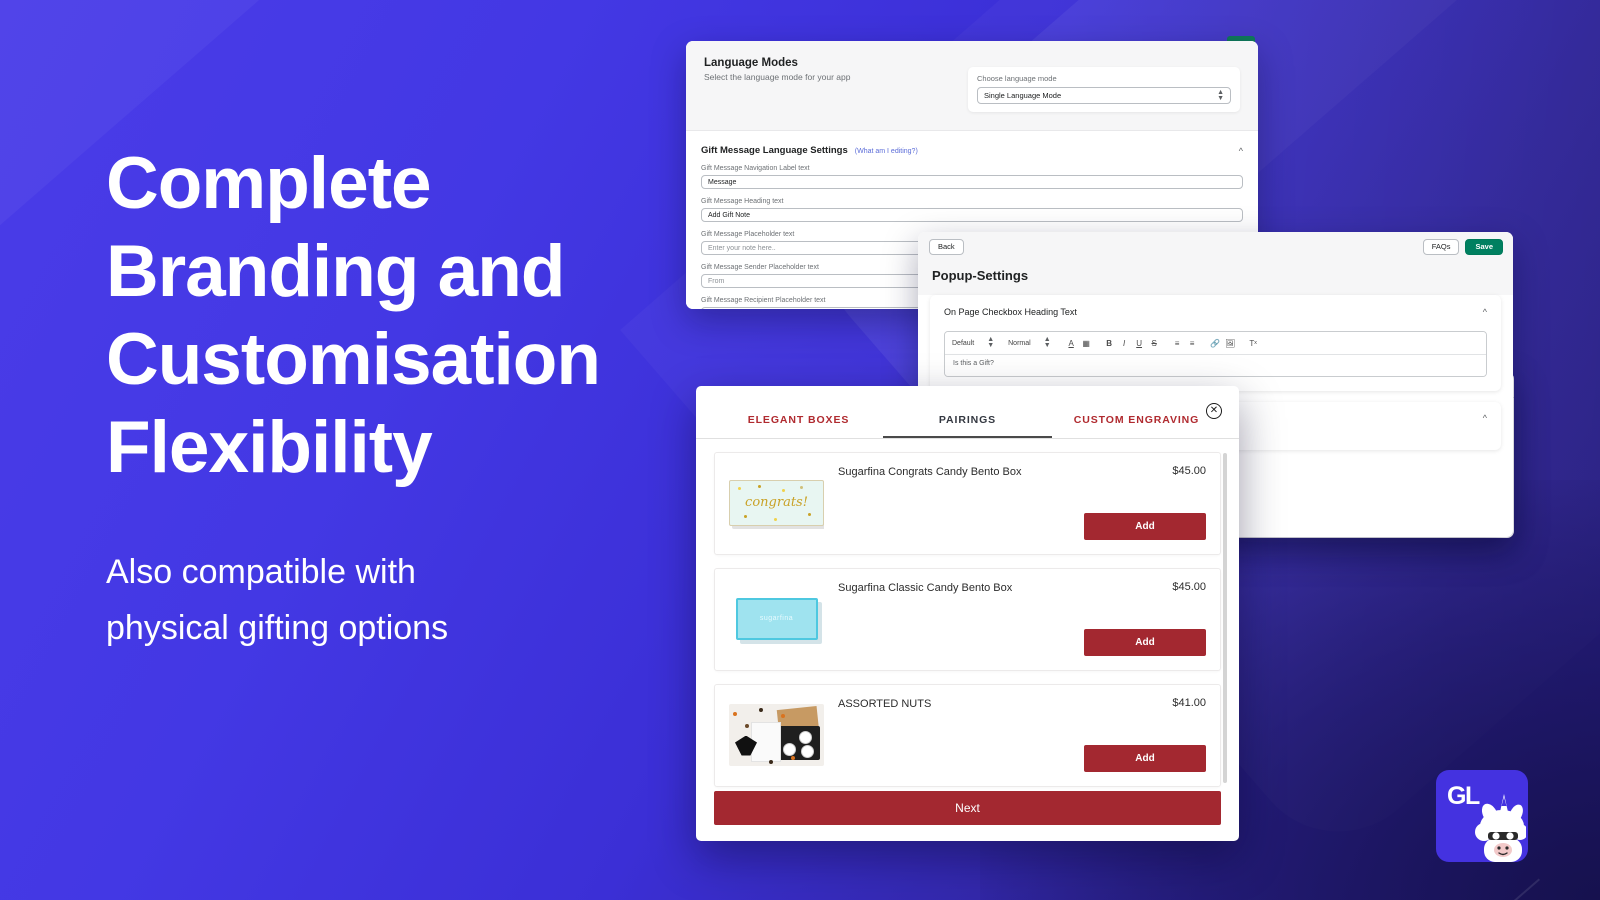 The width and height of the screenshot is (1600, 900). I want to click on text-color-icon: A, so click(1071, 343).